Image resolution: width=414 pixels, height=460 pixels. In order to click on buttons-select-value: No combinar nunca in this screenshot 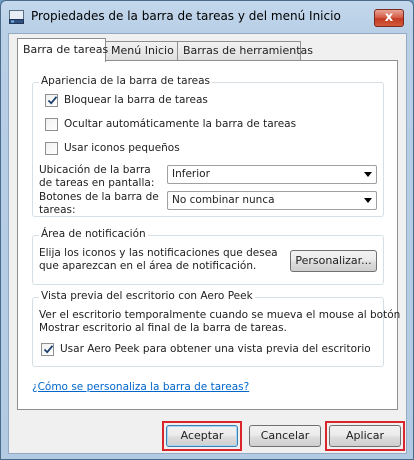, I will do `click(223, 200)`.